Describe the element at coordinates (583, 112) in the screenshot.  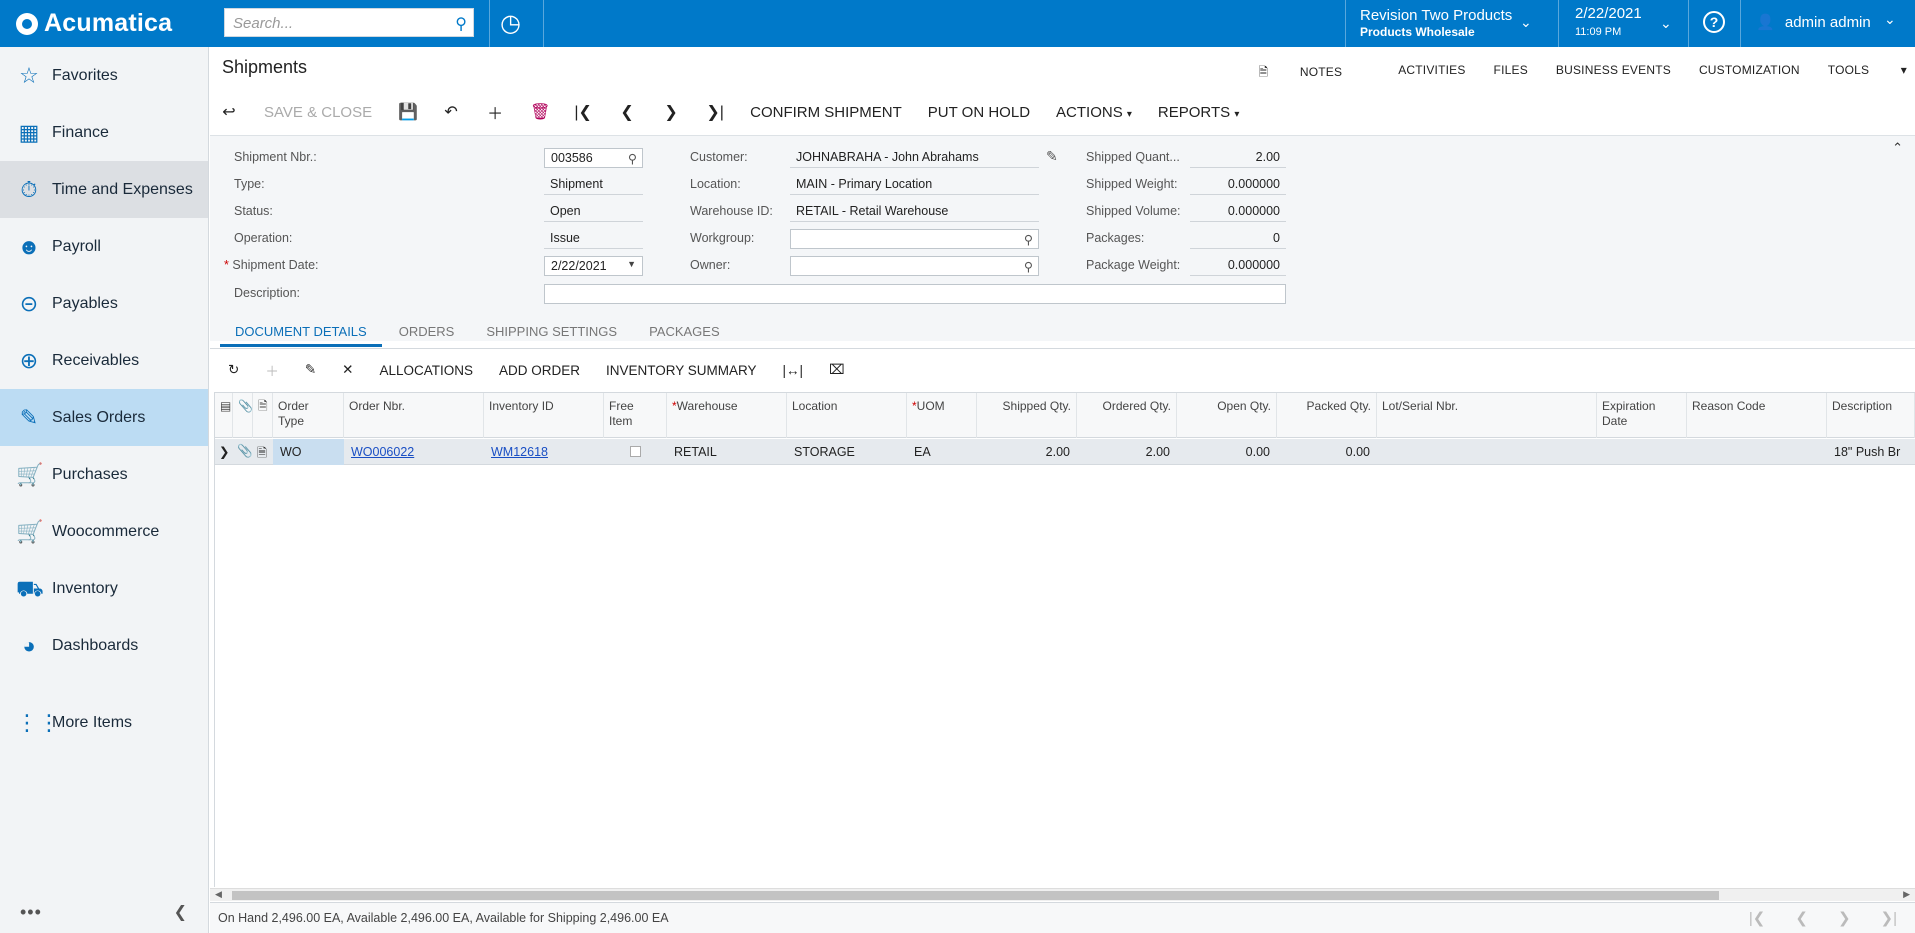
I see `first-record-icon: |❮` at that location.